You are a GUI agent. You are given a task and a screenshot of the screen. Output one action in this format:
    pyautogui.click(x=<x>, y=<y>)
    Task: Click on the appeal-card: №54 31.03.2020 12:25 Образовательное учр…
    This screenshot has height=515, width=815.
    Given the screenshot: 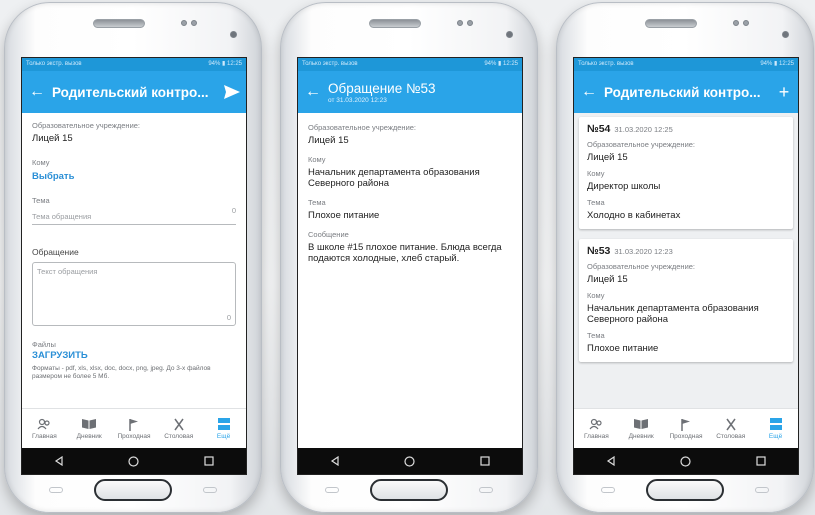 What is the action you would take?
    pyautogui.click(x=686, y=173)
    